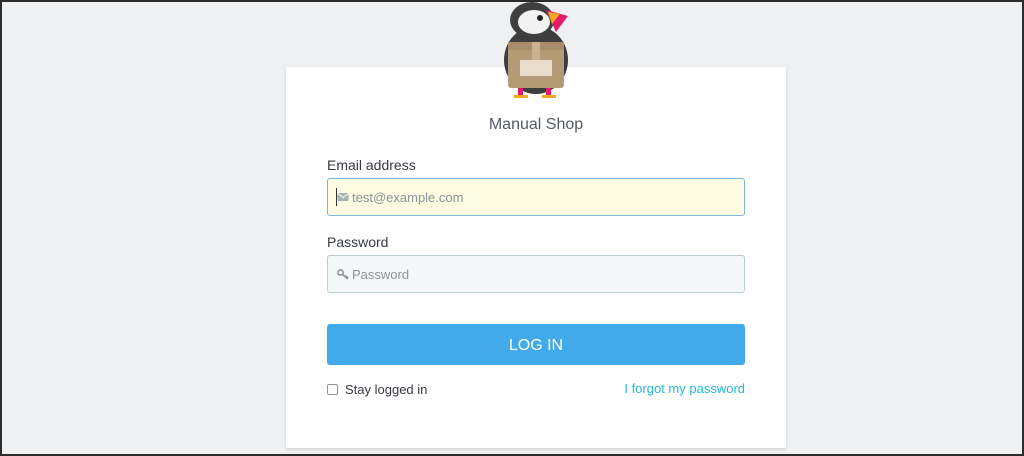 The height and width of the screenshot is (456, 1024). Describe the element at coordinates (536, 124) in the screenshot. I see `shop-name: Manual Shop` at that location.